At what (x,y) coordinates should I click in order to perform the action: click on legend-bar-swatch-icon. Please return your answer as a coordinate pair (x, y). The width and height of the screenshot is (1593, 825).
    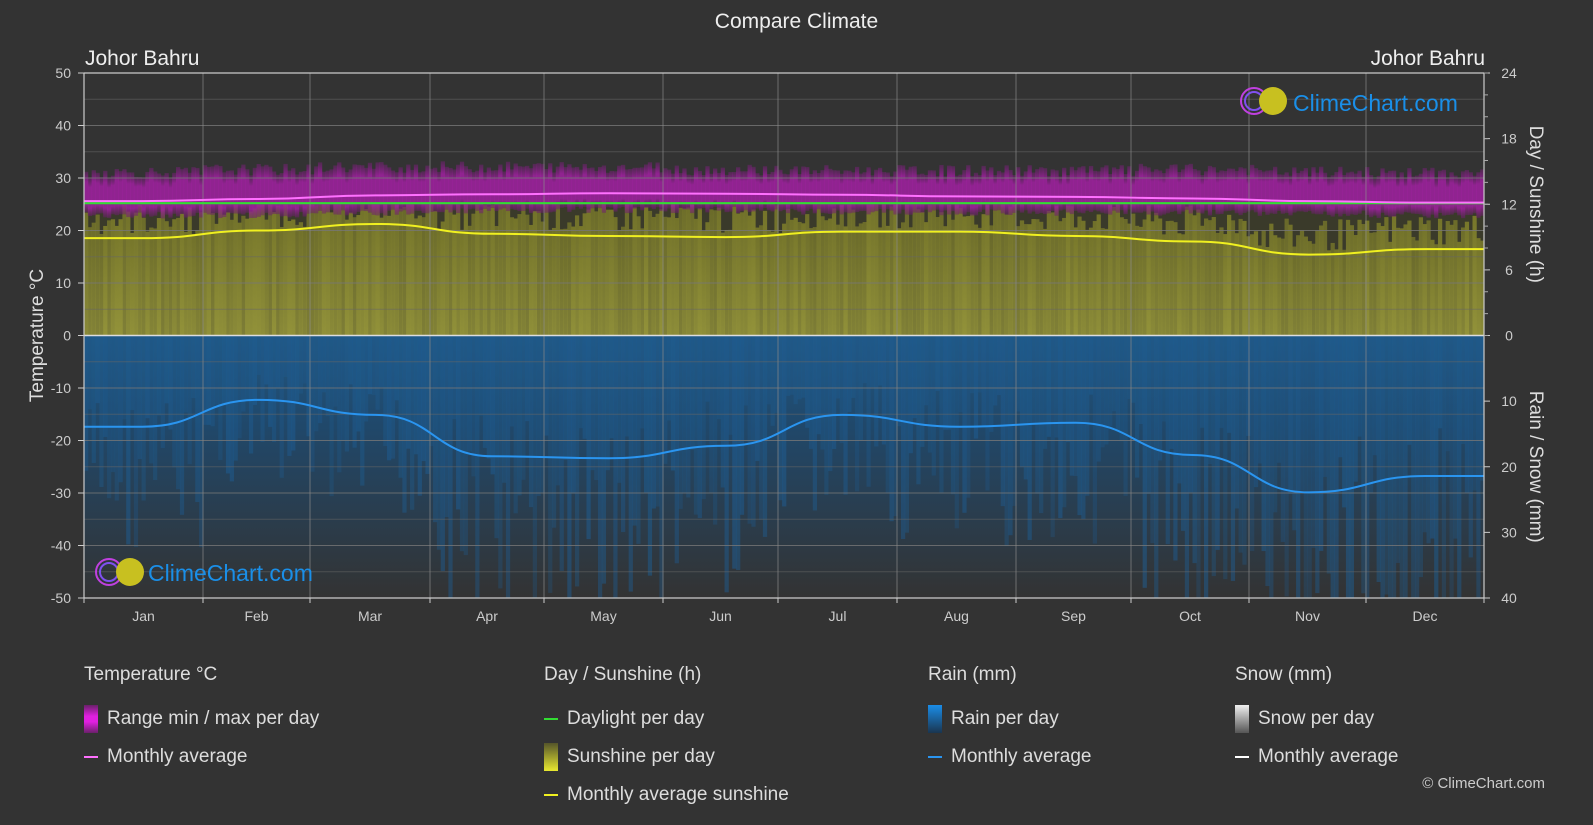
    Looking at the image, I should click on (935, 719).